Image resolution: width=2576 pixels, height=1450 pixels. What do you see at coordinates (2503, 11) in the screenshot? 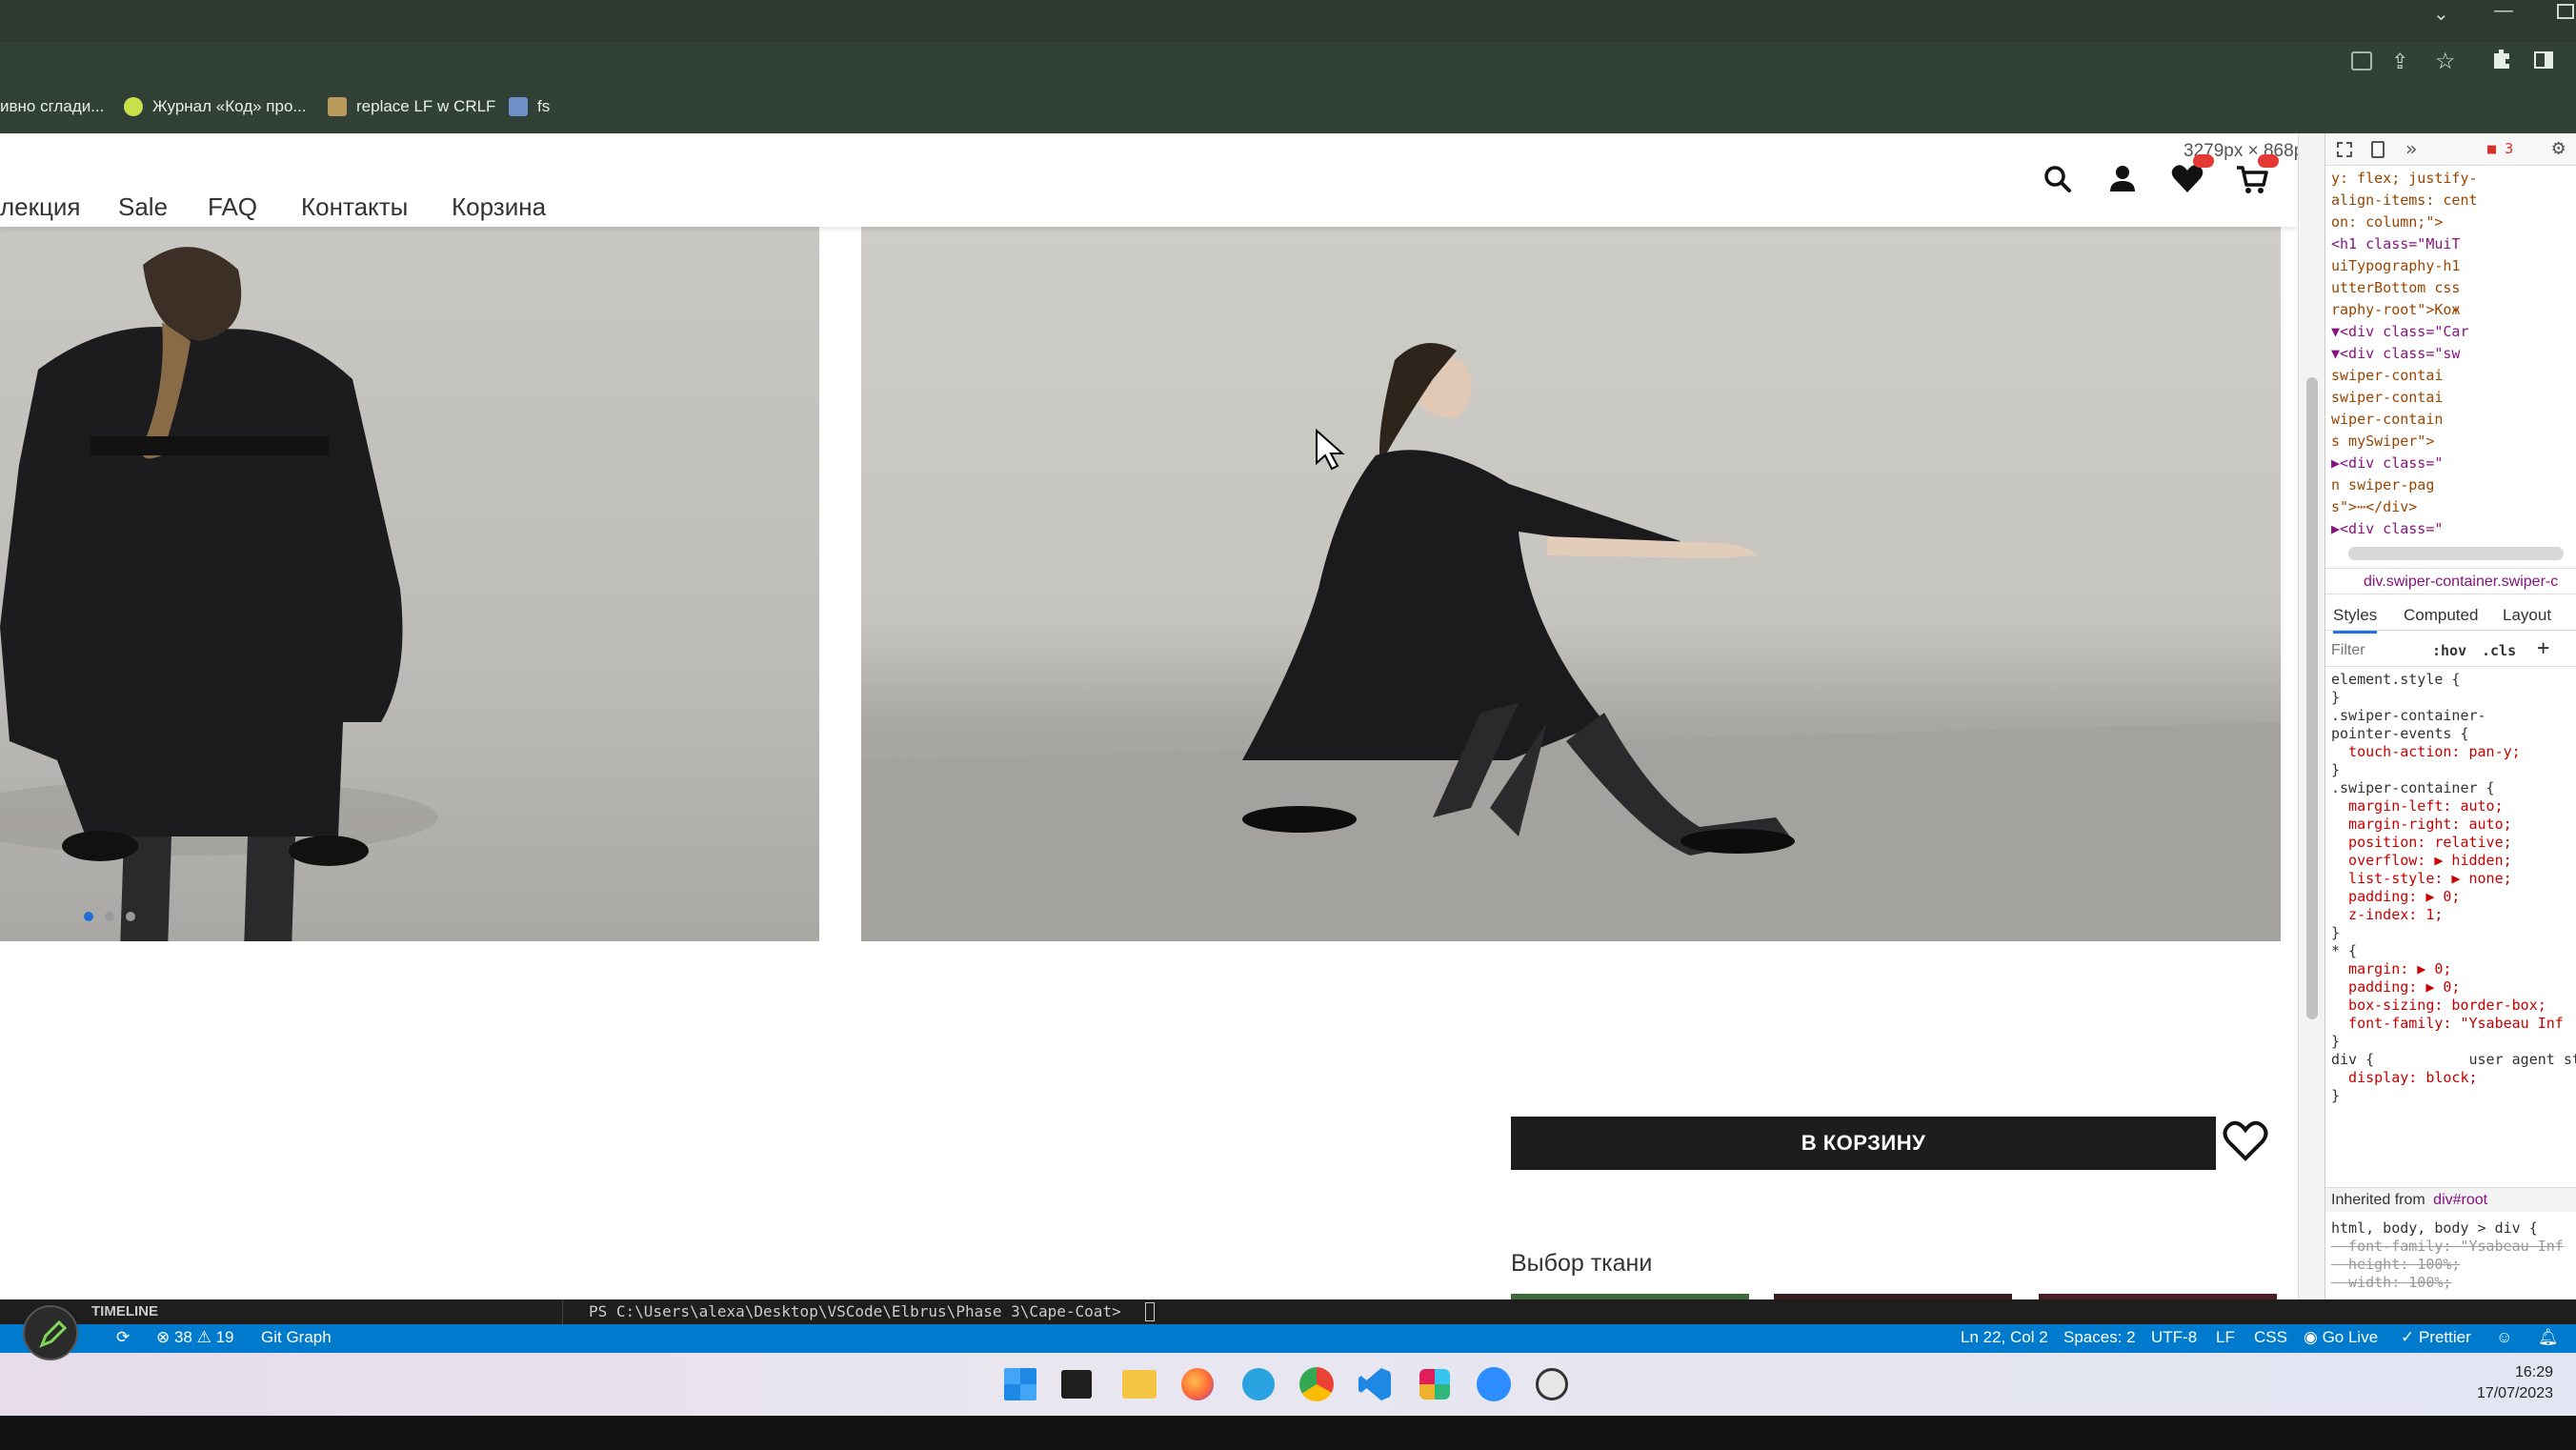
I see `minimize-icon: —` at bounding box center [2503, 11].